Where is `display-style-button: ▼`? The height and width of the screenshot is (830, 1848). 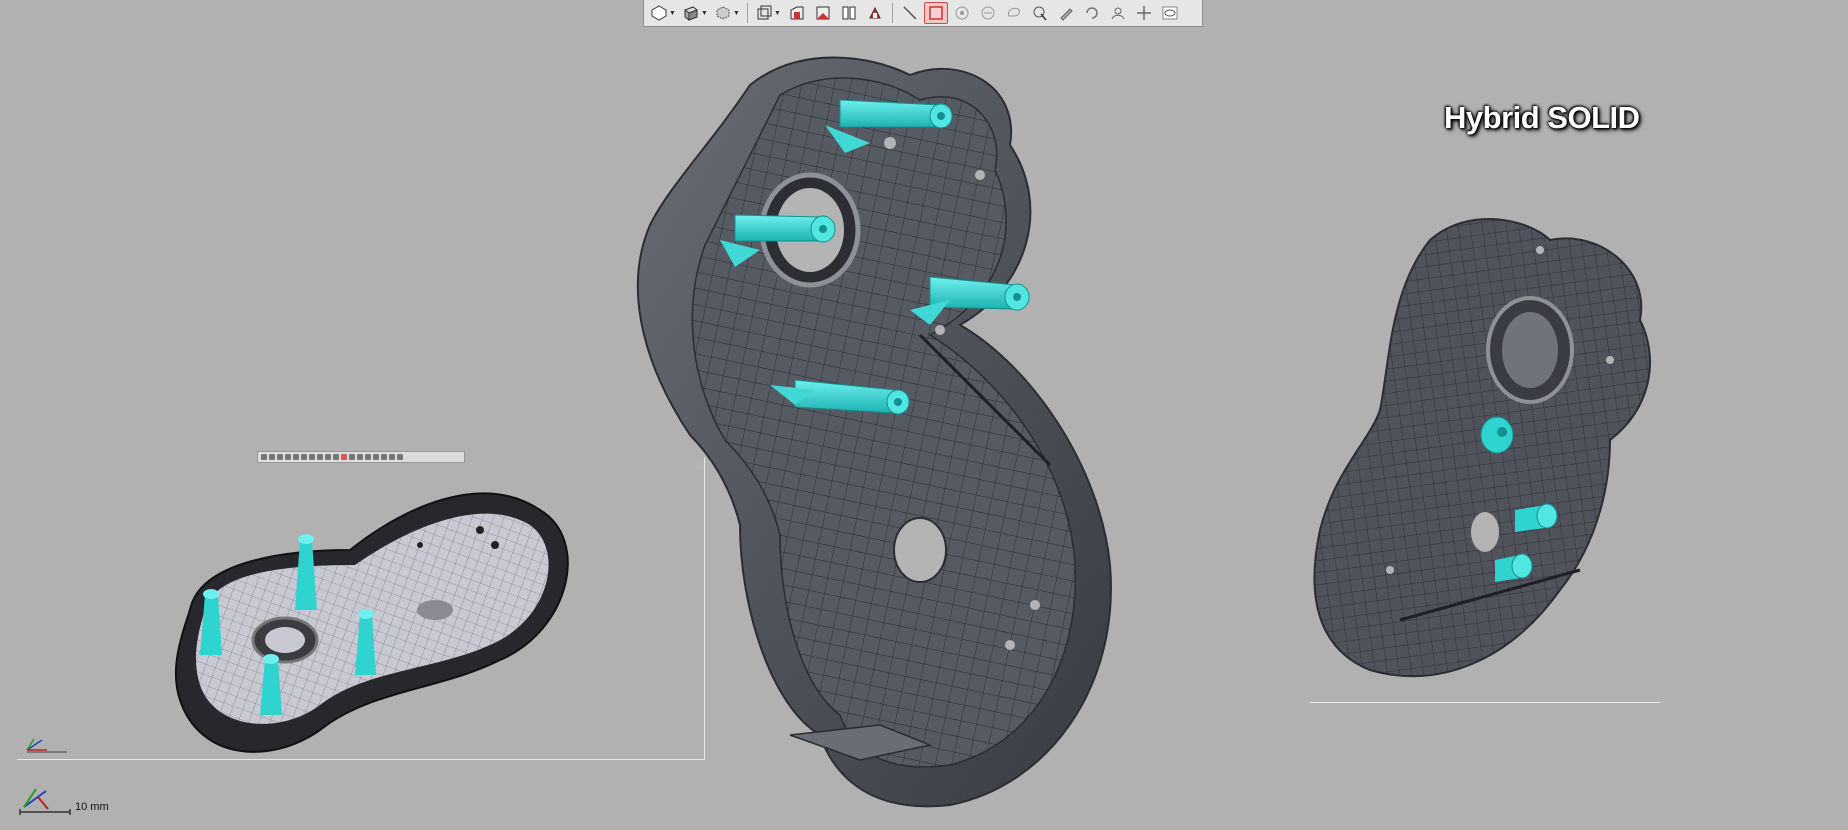
display-style-button: ▼ is located at coordinates (695, 13).